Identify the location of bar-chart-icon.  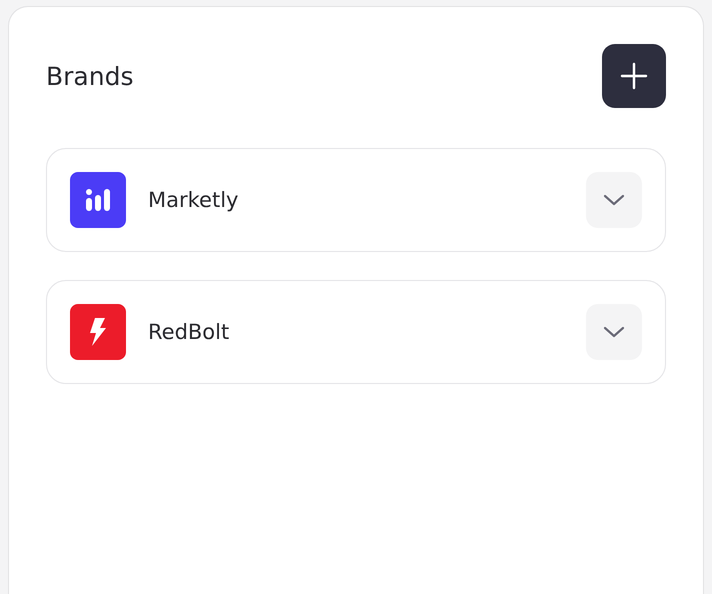
(98, 200).